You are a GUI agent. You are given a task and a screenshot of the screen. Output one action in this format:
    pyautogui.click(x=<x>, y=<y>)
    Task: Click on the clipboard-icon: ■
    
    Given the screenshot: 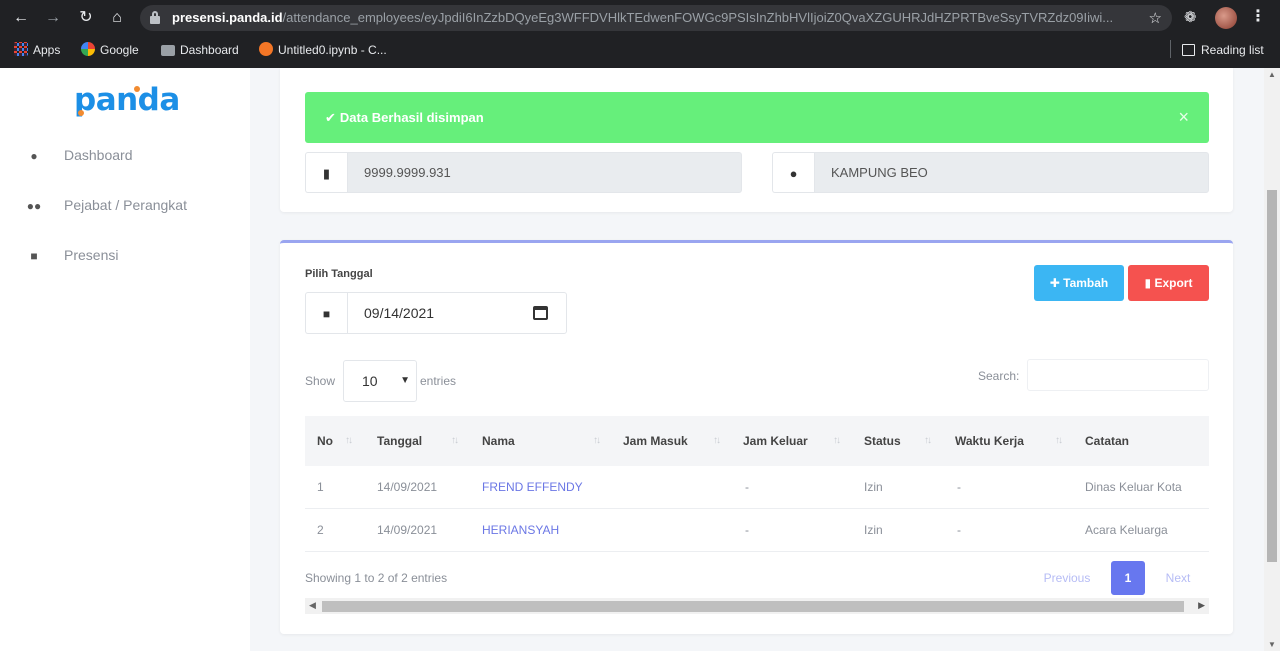 What is the action you would take?
    pyautogui.click(x=34, y=256)
    